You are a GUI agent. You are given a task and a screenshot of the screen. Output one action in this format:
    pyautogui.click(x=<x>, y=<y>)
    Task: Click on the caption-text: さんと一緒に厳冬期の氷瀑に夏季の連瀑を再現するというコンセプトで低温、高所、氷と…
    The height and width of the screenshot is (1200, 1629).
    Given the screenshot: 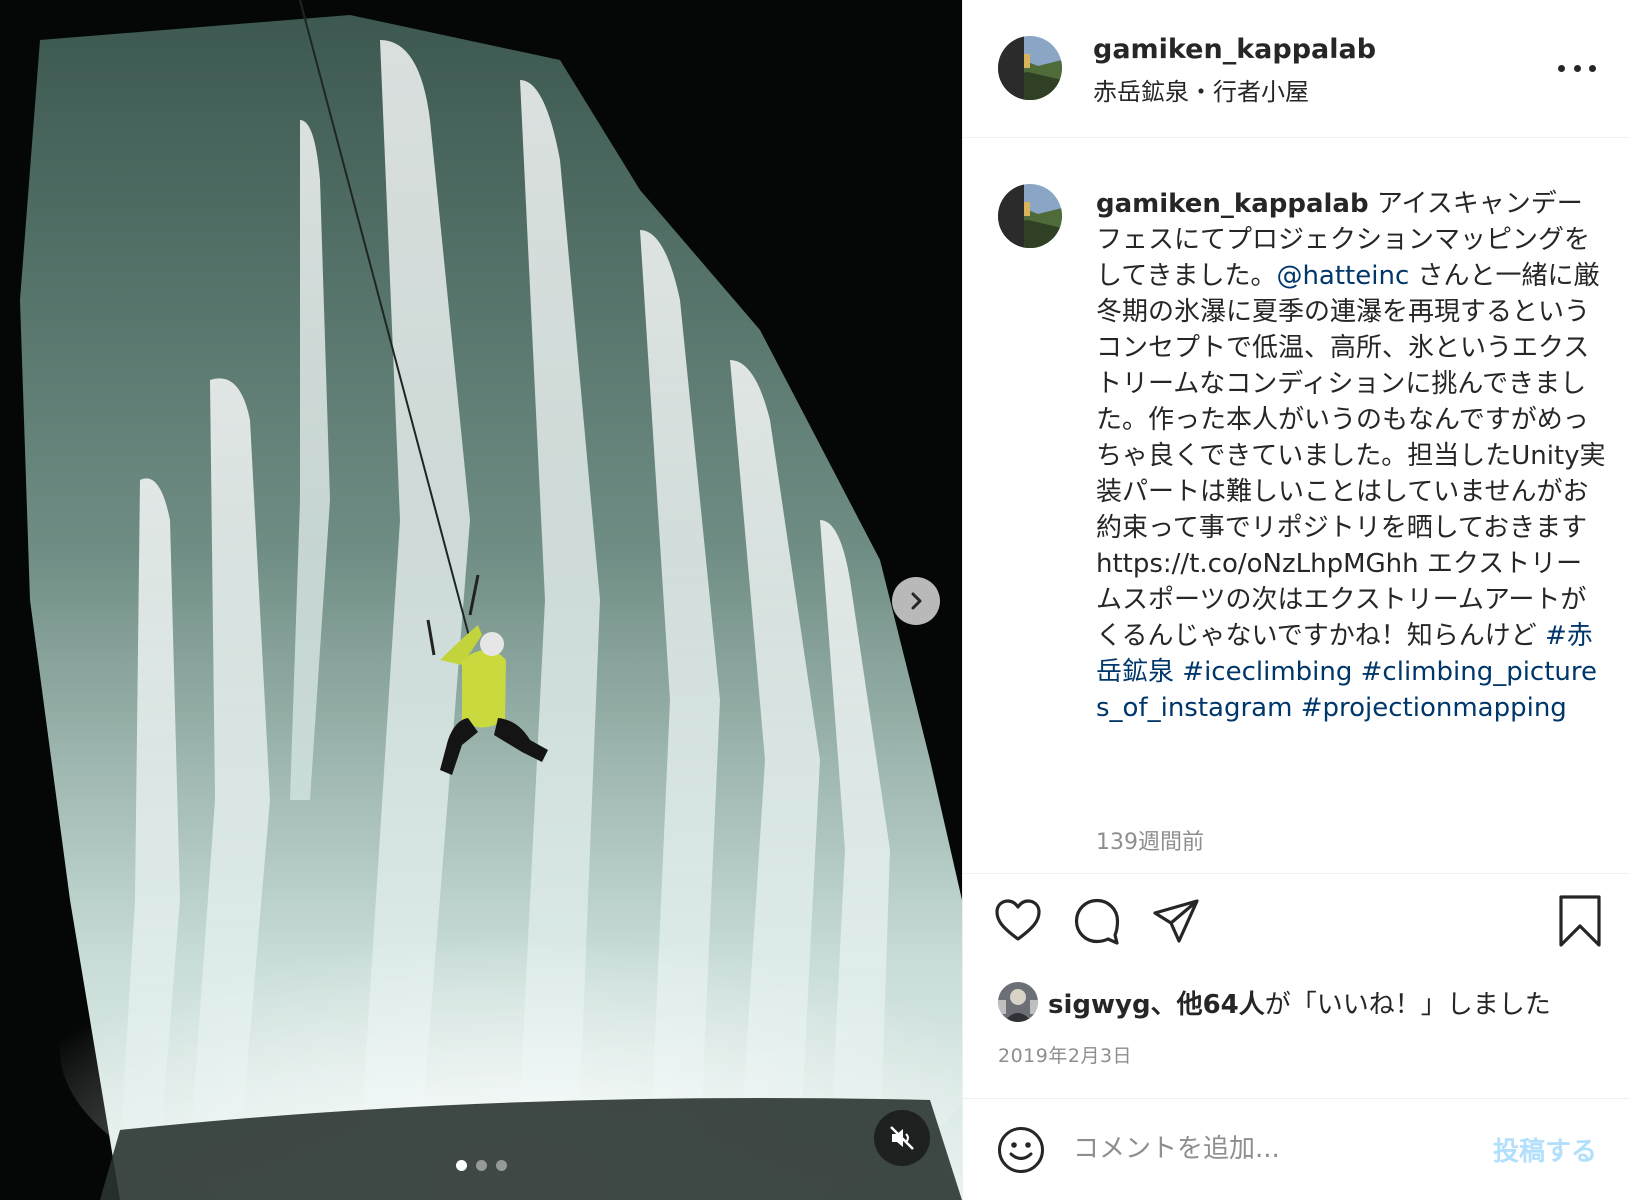 What is the action you would take?
    pyautogui.click(x=1351, y=402)
    